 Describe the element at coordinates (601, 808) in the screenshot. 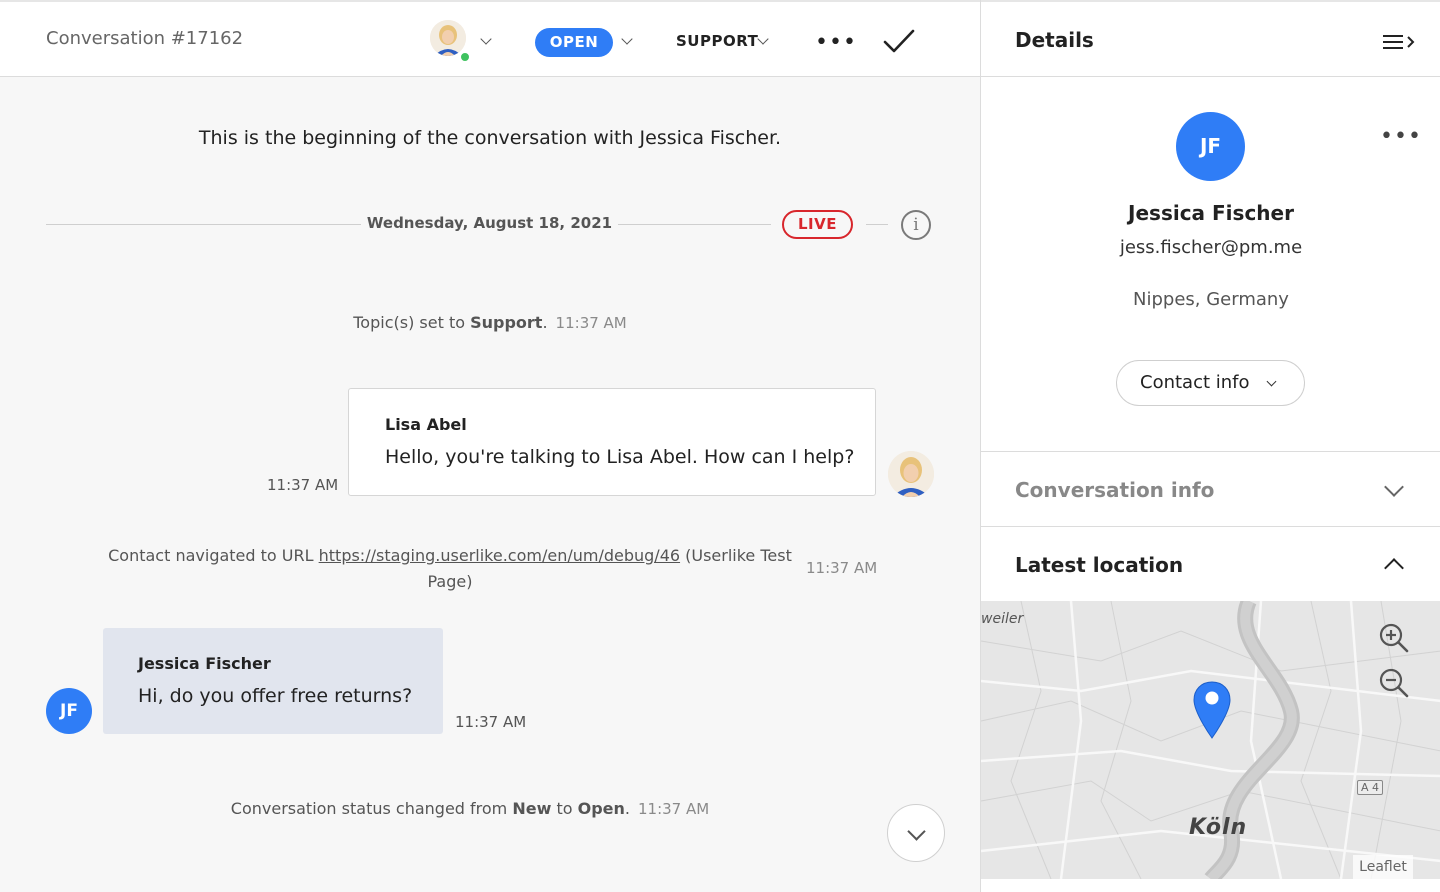

I see `event-new-status: Open` at that location.